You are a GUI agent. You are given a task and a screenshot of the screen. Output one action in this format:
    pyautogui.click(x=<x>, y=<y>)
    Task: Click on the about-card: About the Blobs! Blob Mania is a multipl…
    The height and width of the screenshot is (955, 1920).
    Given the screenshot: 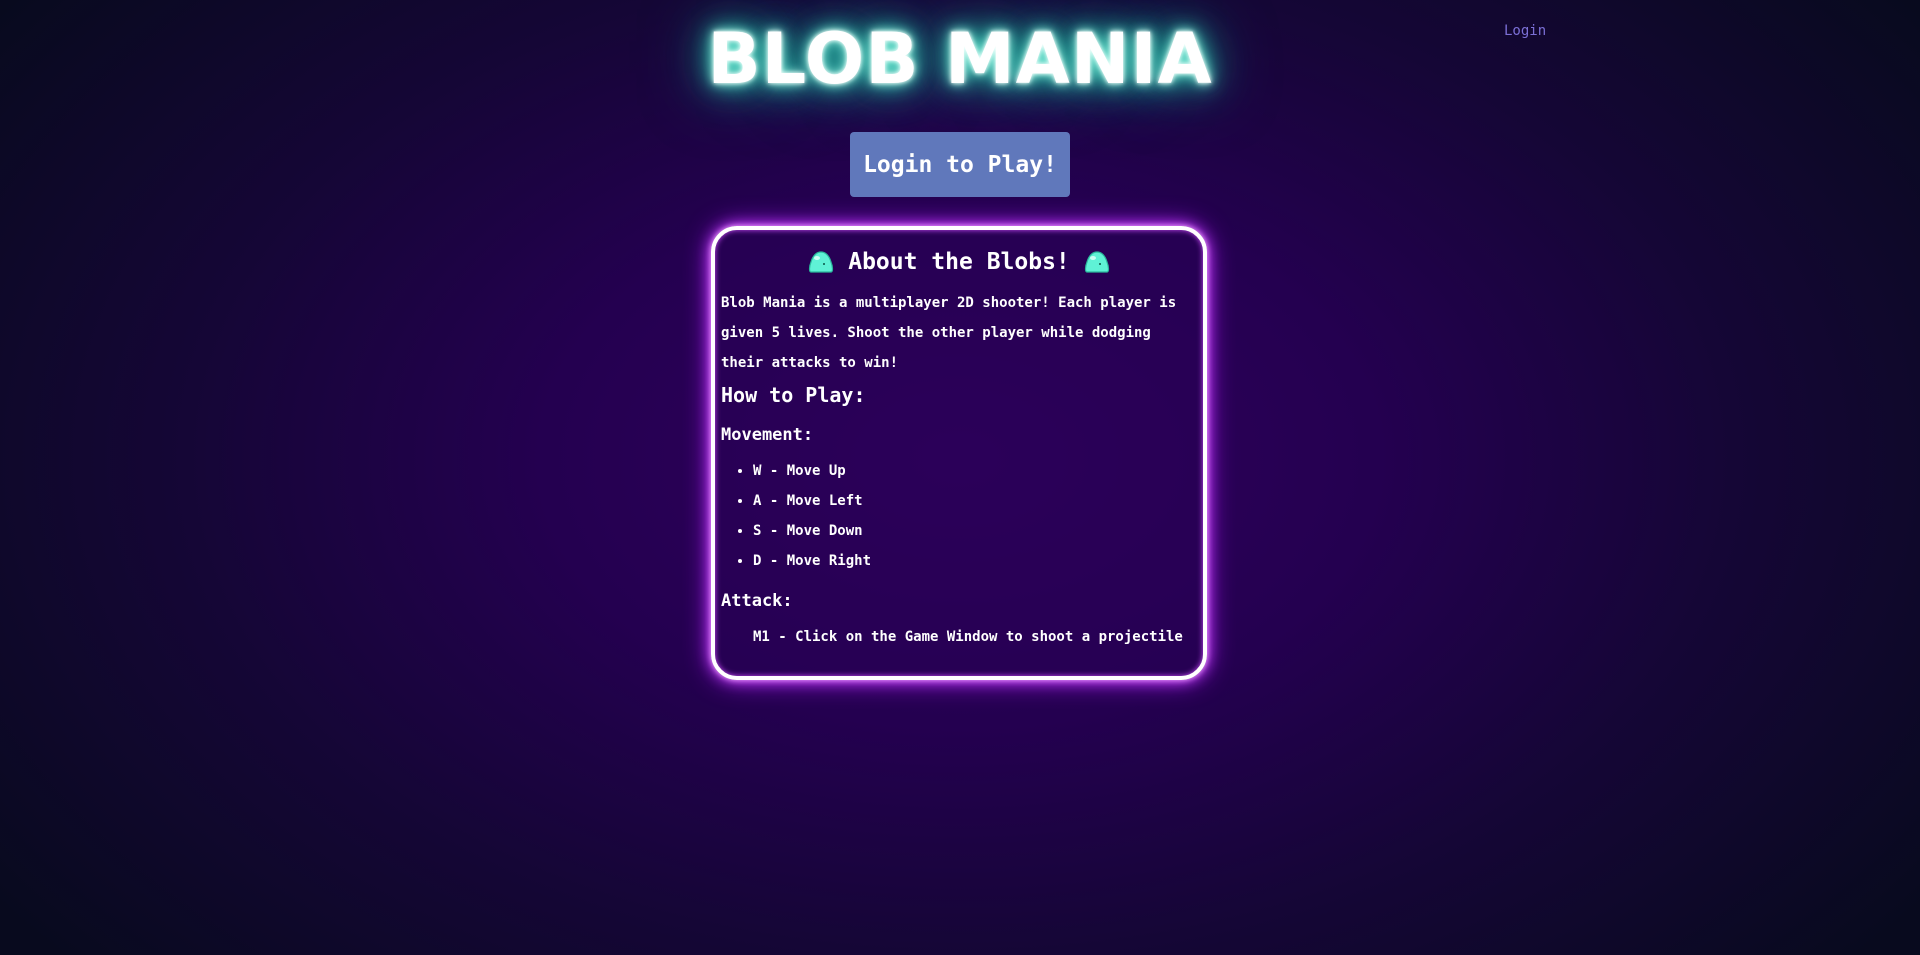 What is the action you would take?
    pyautogui.click(x=959, y=453)
    